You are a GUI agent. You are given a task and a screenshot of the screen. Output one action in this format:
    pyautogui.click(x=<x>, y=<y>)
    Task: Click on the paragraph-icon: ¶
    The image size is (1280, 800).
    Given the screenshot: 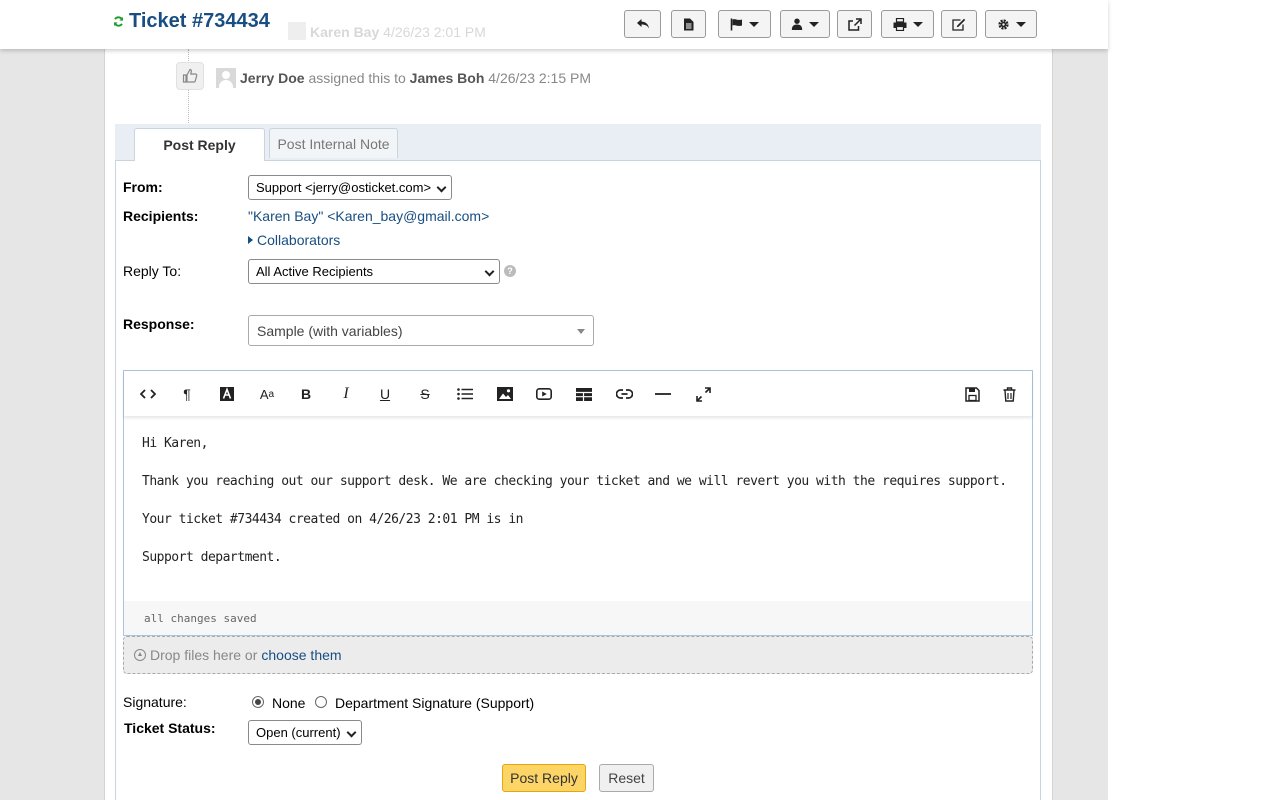 What is the action you would take?
    pyautogui.click(x=187, y=394)
    